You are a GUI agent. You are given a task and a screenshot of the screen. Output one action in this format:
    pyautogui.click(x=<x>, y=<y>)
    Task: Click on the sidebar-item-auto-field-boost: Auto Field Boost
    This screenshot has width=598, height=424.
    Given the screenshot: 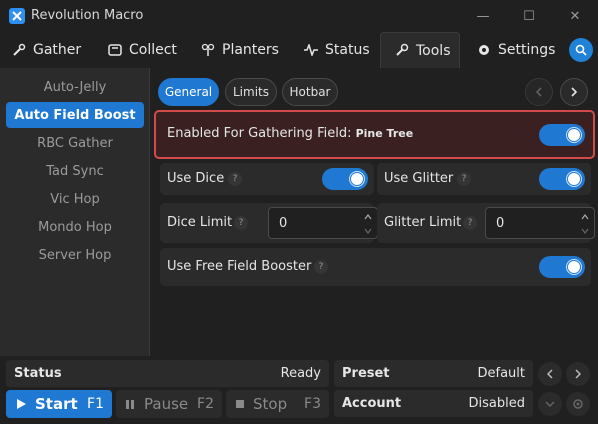 What is the action you would take?
    pyautogui.click(x=75, y=115)
    